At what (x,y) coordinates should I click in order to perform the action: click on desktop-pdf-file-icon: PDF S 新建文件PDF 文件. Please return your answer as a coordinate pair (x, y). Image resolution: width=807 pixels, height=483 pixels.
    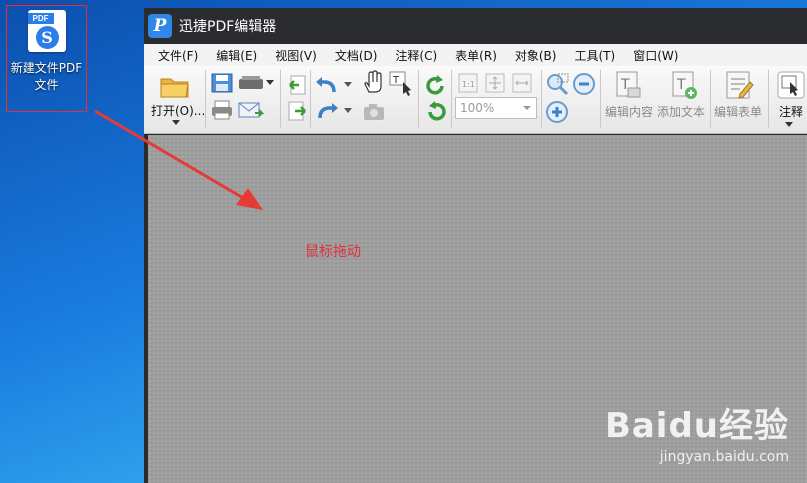
    Looking at the image, I should click on (46, 58).